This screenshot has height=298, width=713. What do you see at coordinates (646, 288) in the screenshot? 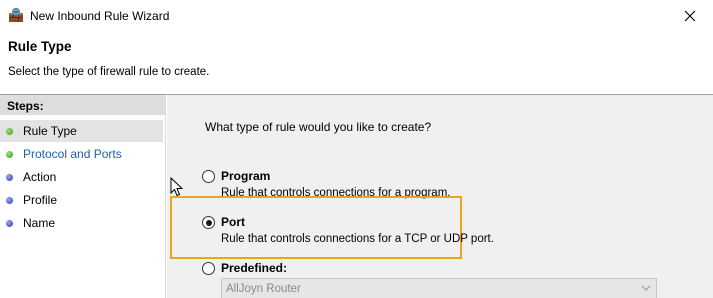
I see `chevron-down-icon` at bounding box center [646, 288].